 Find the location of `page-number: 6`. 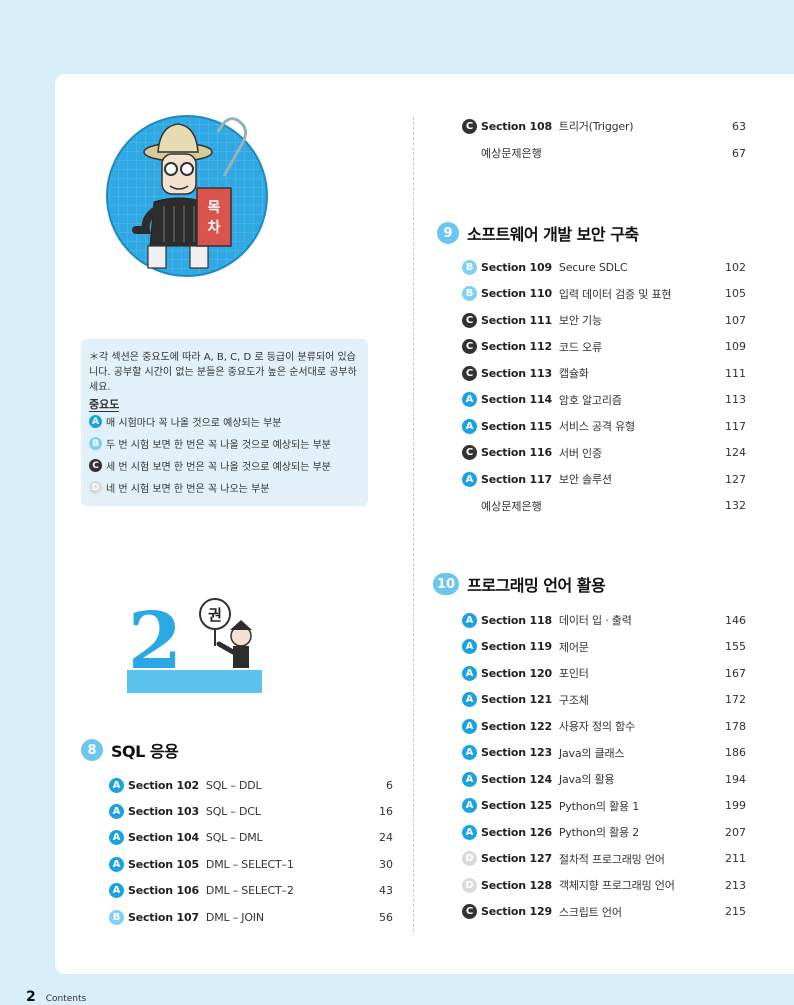

page-number: 6 is located at coordinates (389, 785).